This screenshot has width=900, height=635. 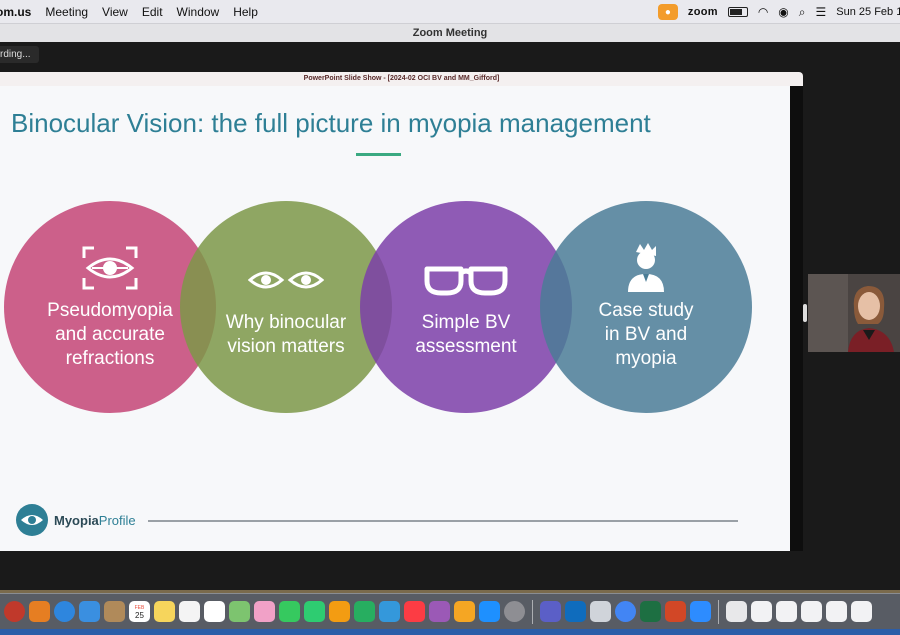 What do you see at coordinates (439, 611) in the screenshot?
I see `podcasts-icon` at bounding box center [439, 611].